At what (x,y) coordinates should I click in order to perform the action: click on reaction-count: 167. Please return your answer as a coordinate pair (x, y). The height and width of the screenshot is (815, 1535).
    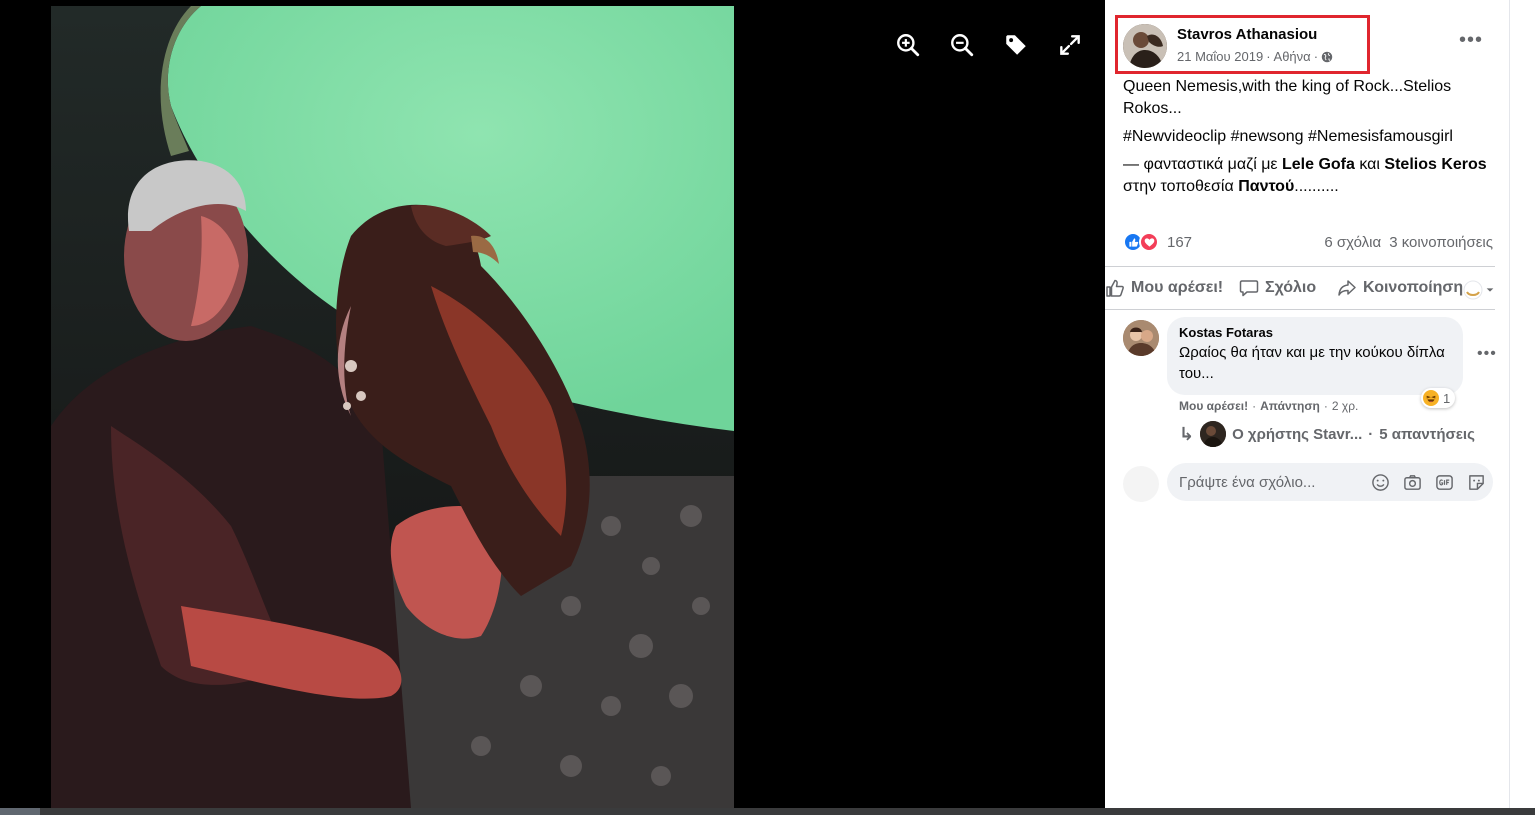
    Looking at the image, I should click on (1179, 242).